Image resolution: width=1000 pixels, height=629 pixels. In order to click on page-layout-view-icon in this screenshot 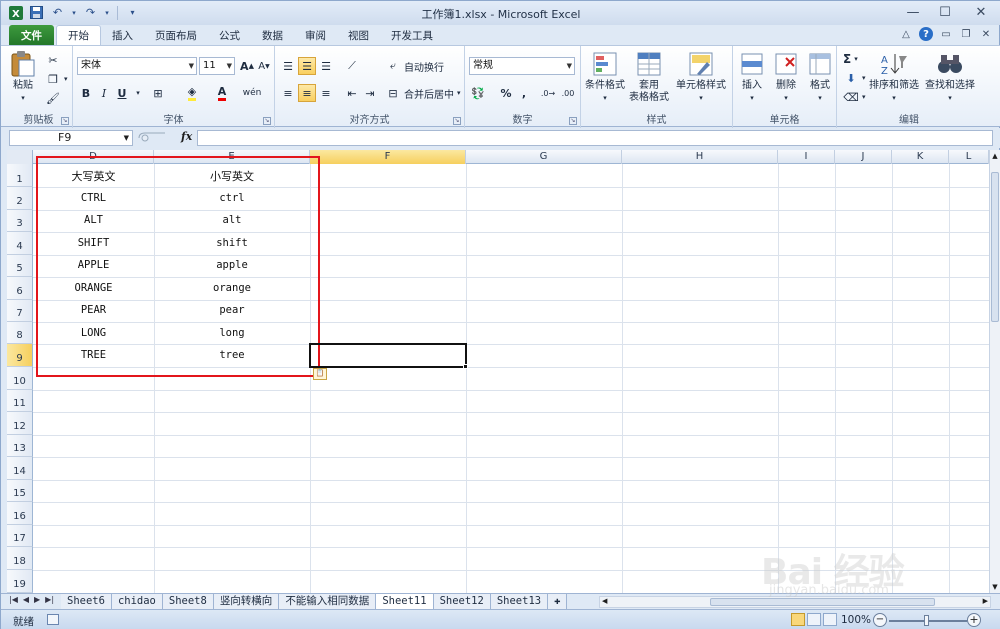, I will do `click(814, 619)`.